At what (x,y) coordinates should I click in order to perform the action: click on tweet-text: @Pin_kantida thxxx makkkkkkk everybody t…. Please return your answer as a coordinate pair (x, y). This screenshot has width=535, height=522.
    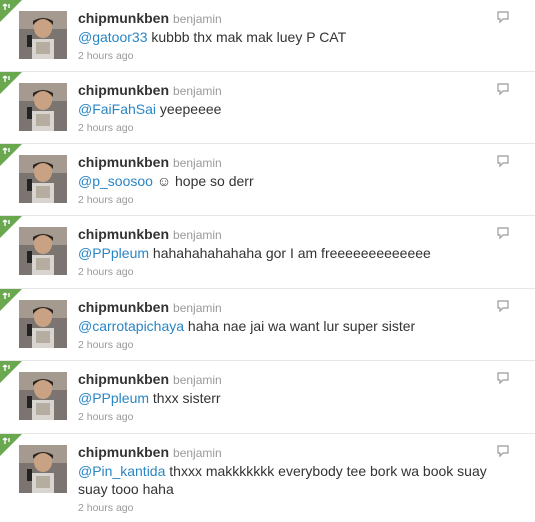
    Looking at the image, I should click on (288, 480).